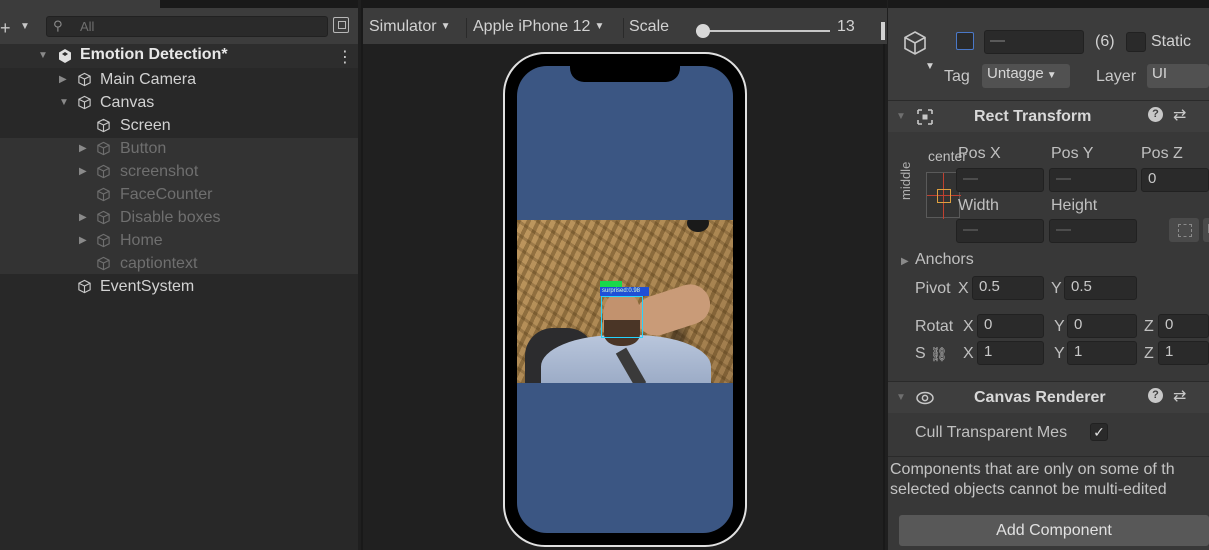 Image resolution: width=1209 pixels, height=550 pixels. I want to click on pivot-y-field: 0.5, so click(1100, 288).